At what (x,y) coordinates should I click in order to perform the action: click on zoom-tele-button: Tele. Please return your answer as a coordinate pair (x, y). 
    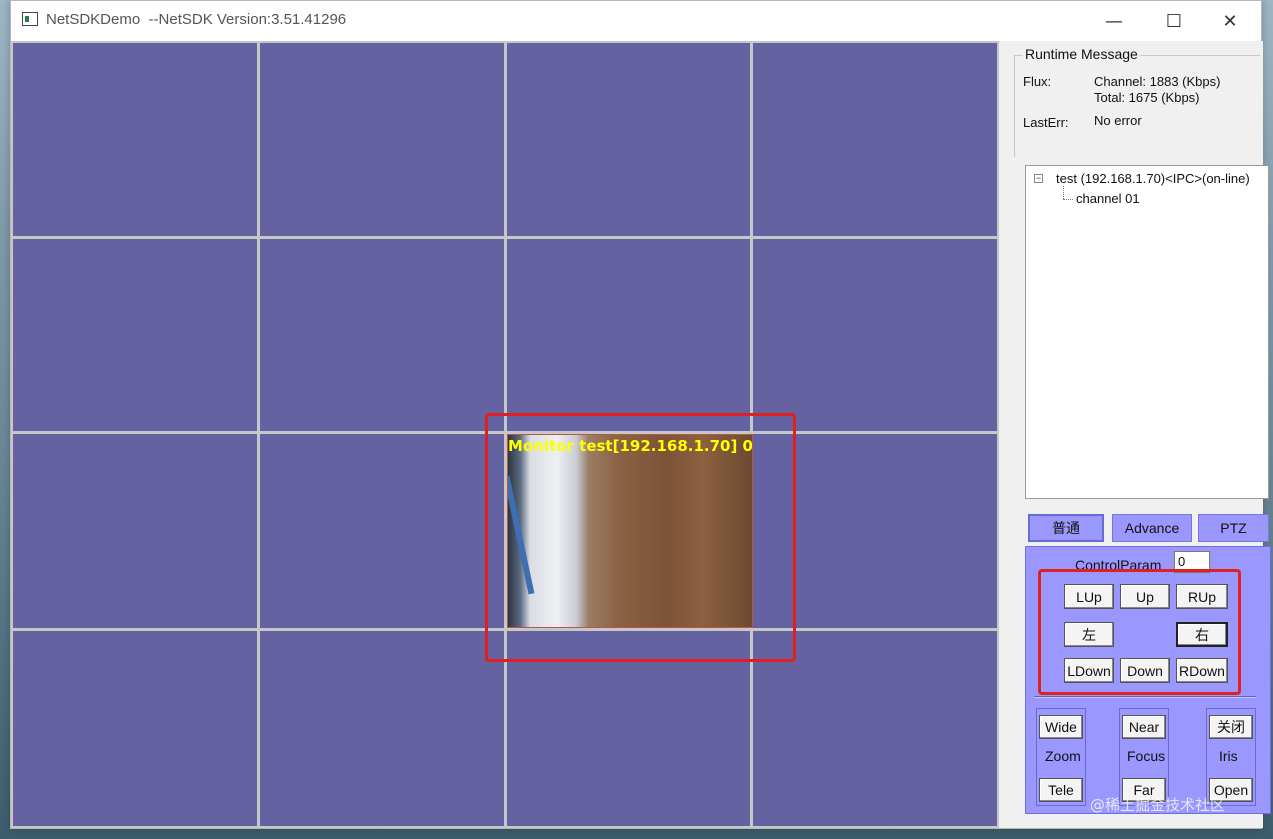
    Looking at the image, I should click on (1061, 790).